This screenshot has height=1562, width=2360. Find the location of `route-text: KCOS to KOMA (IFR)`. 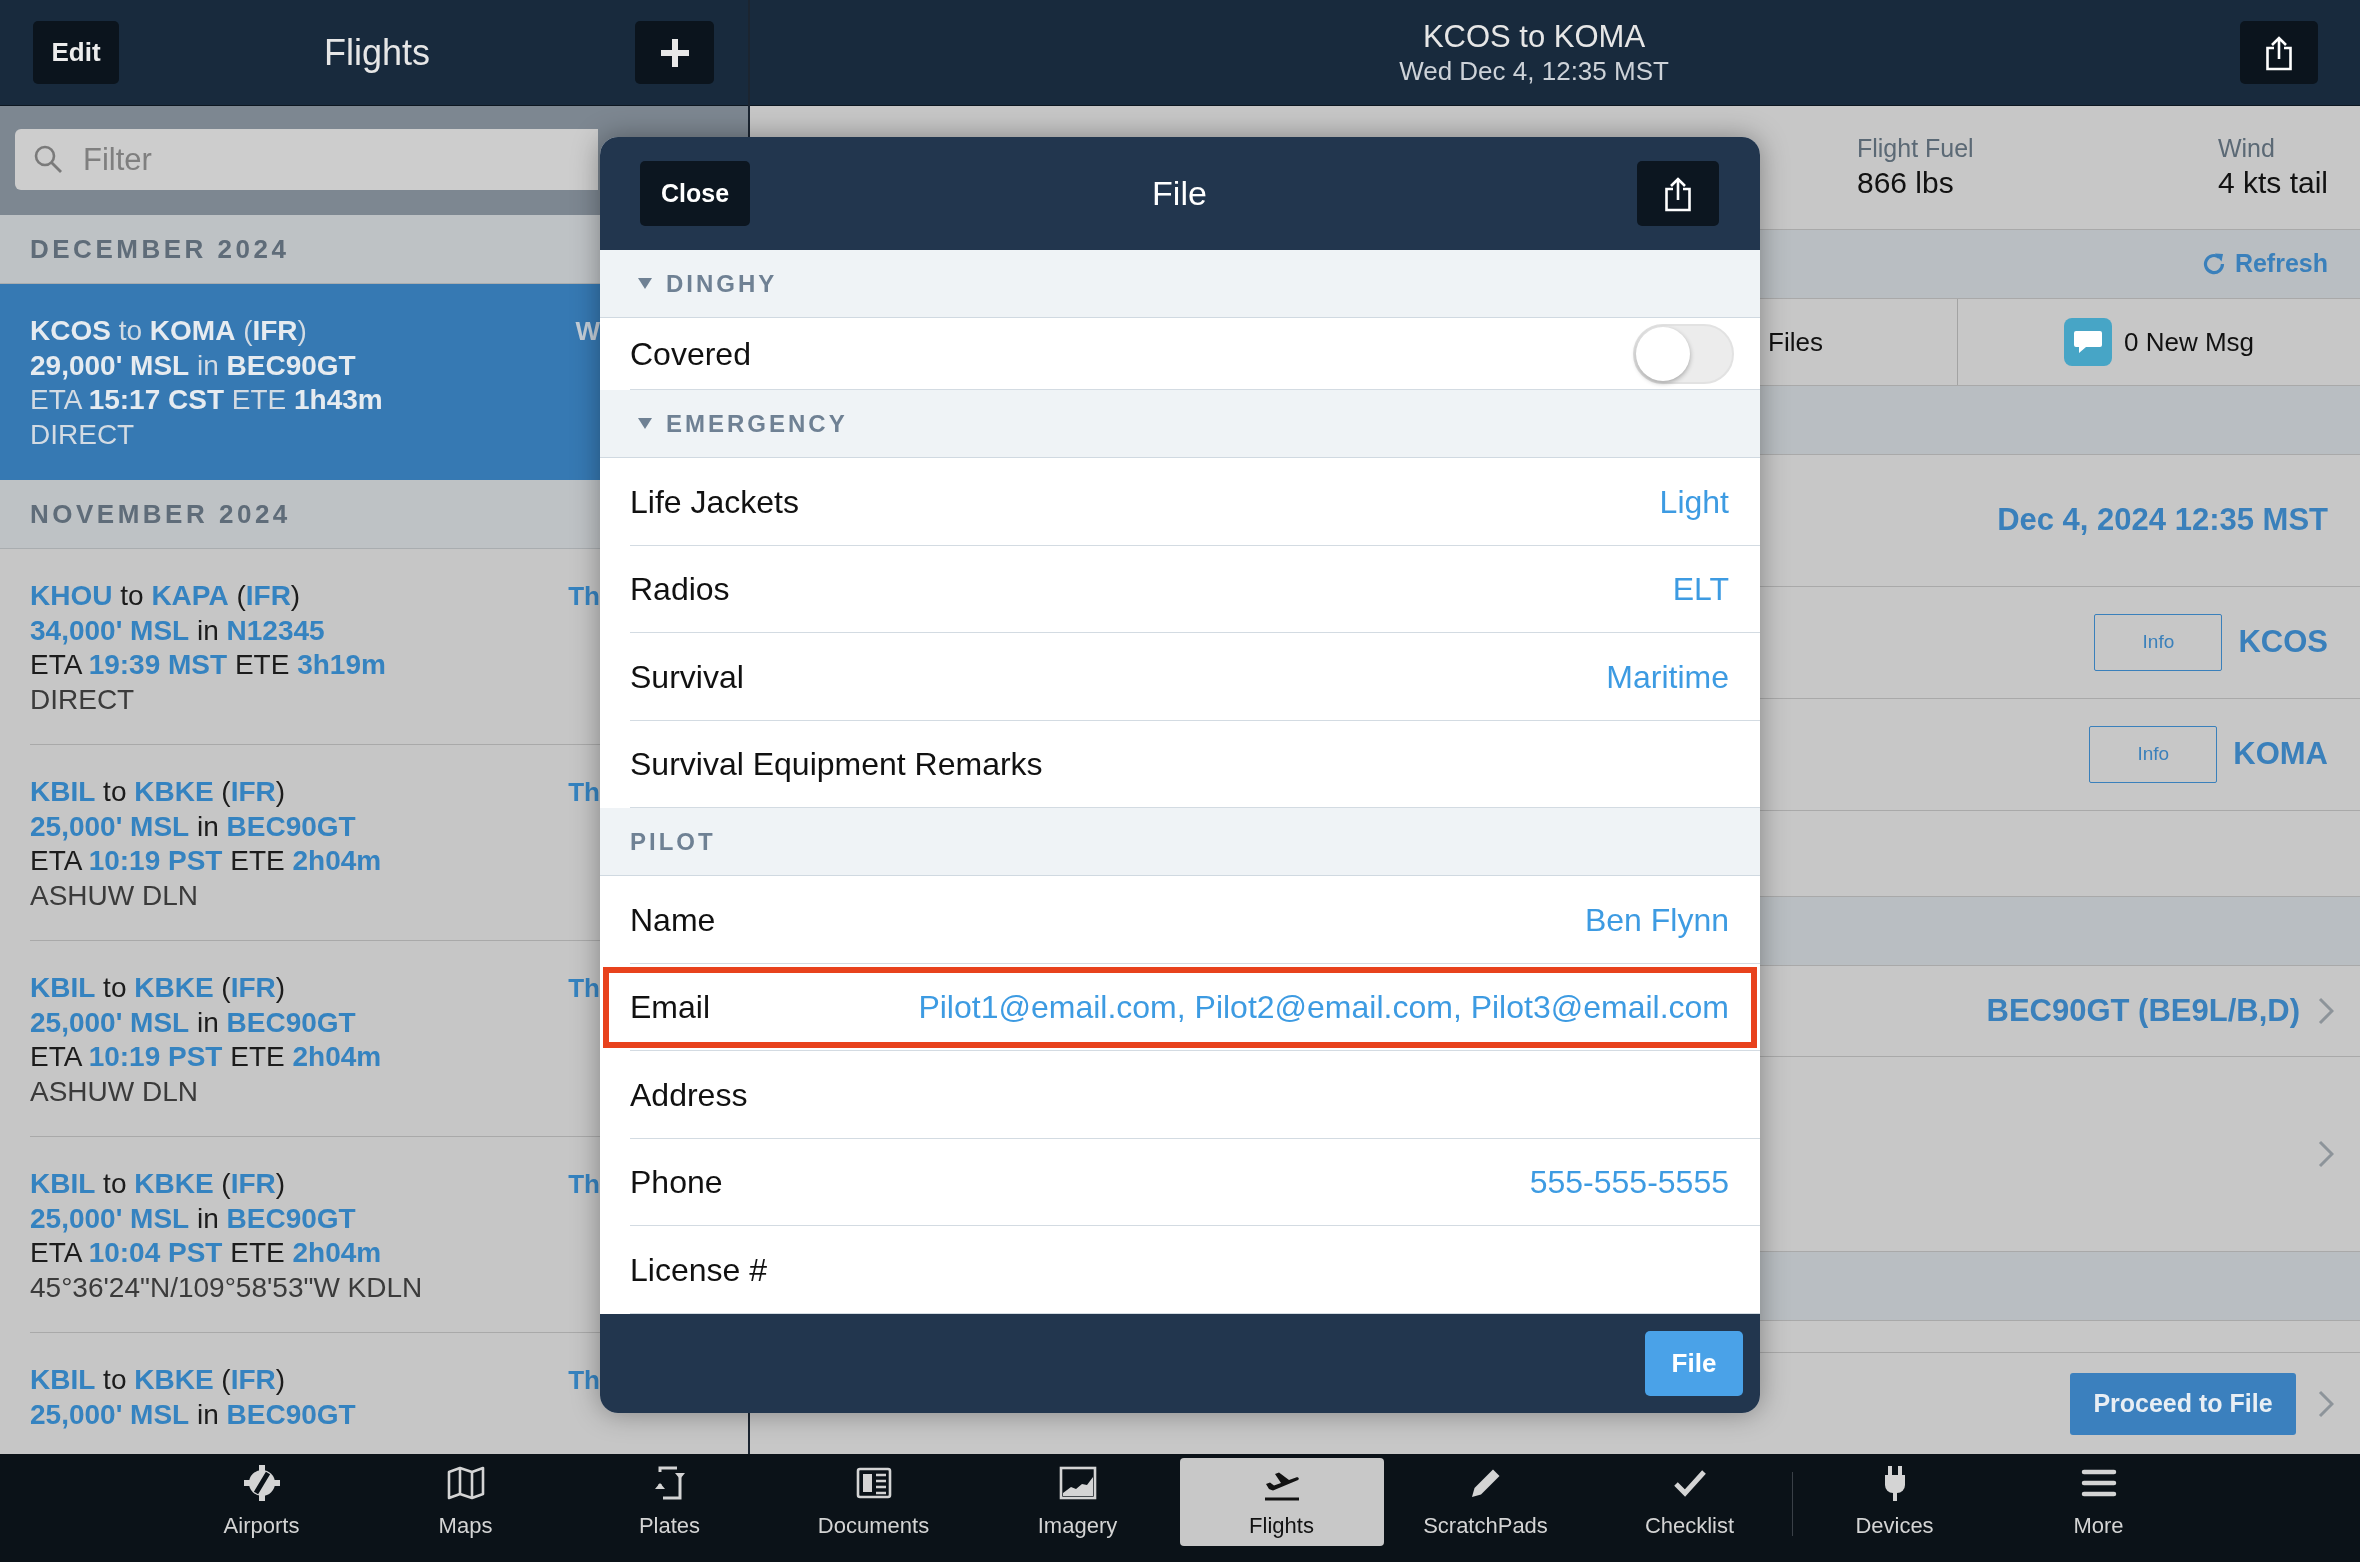

route-text: KCOS to KOMA (IFR) is located at coordinates (169, 331).